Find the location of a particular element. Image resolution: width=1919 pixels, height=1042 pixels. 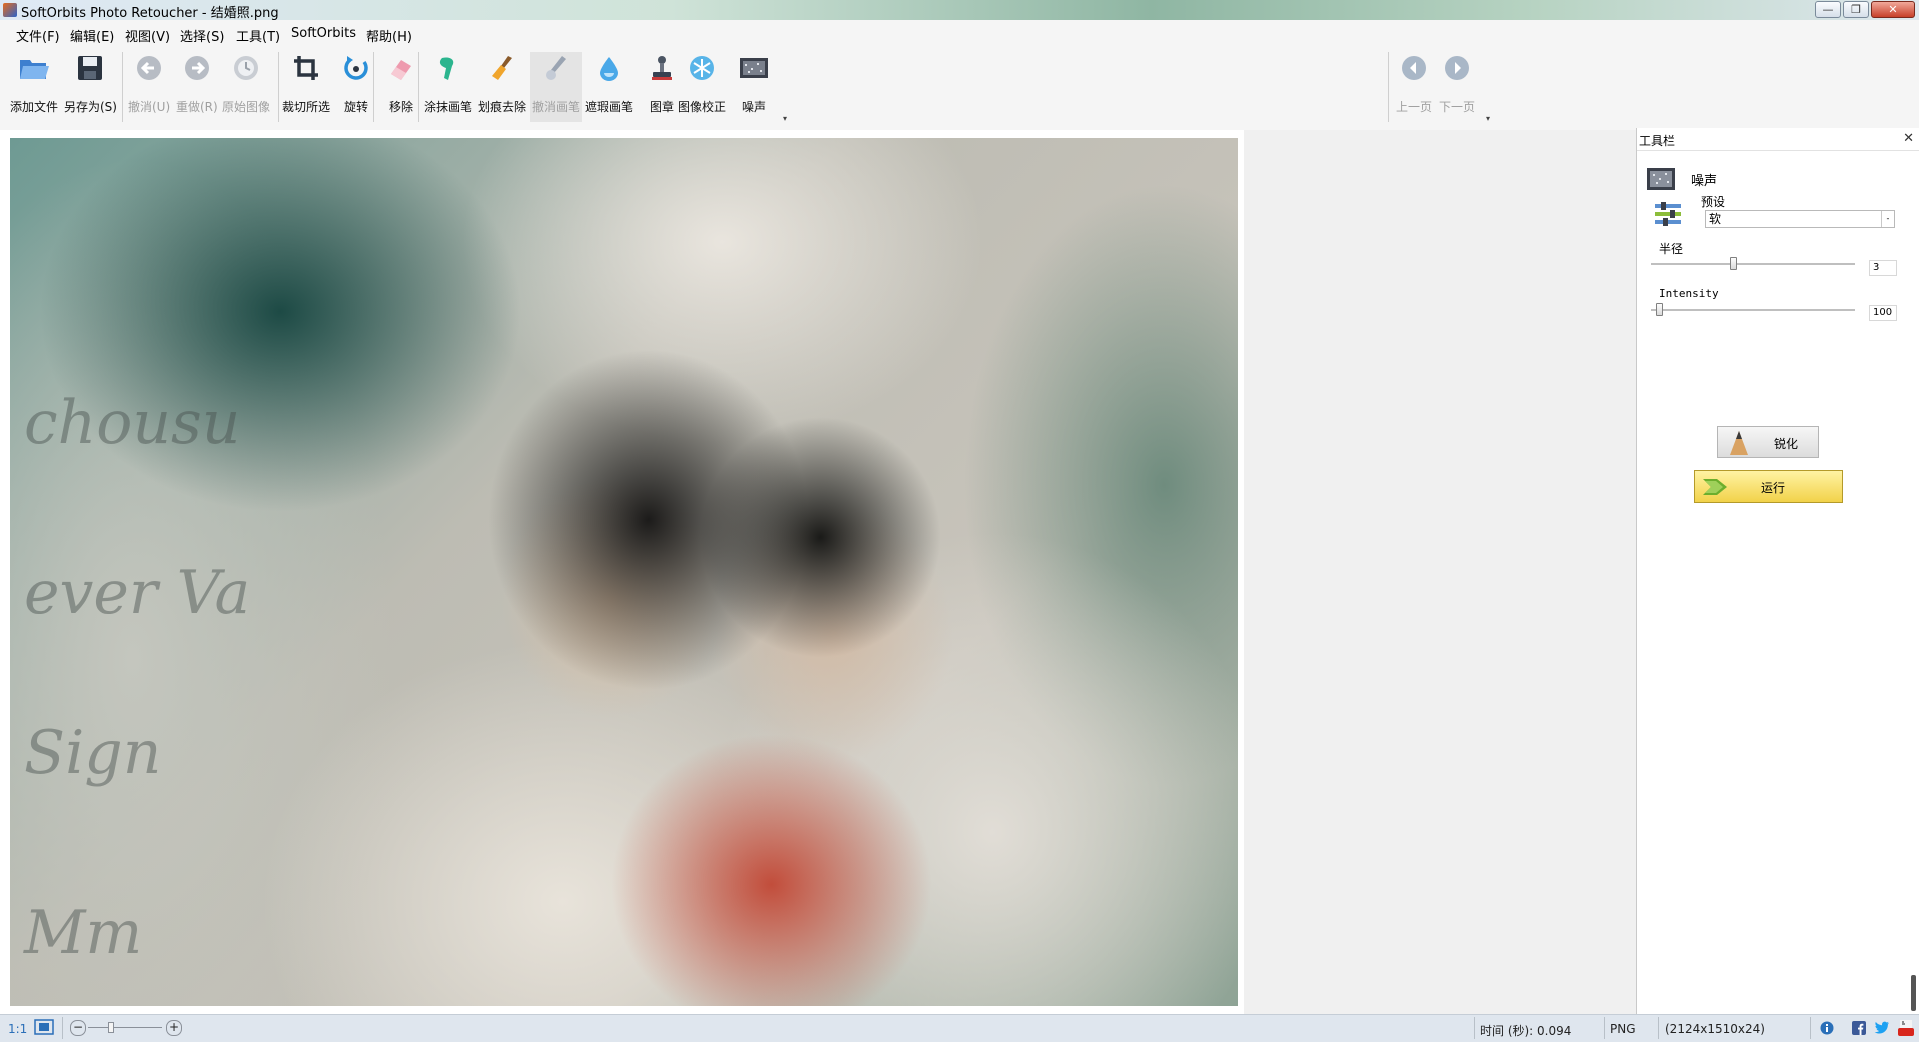

window-title: SoftOrbits Photo Retoucher - 结婚照.png is located at coordinates (150, 13).